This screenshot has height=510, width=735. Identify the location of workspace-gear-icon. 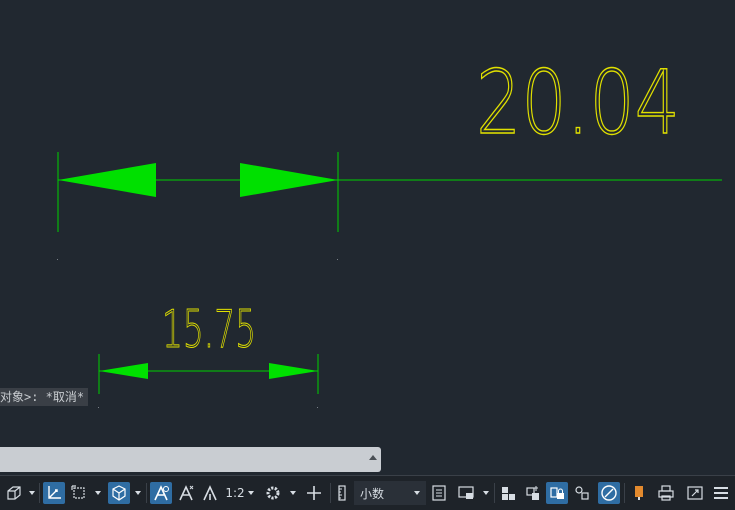
(273, 493).